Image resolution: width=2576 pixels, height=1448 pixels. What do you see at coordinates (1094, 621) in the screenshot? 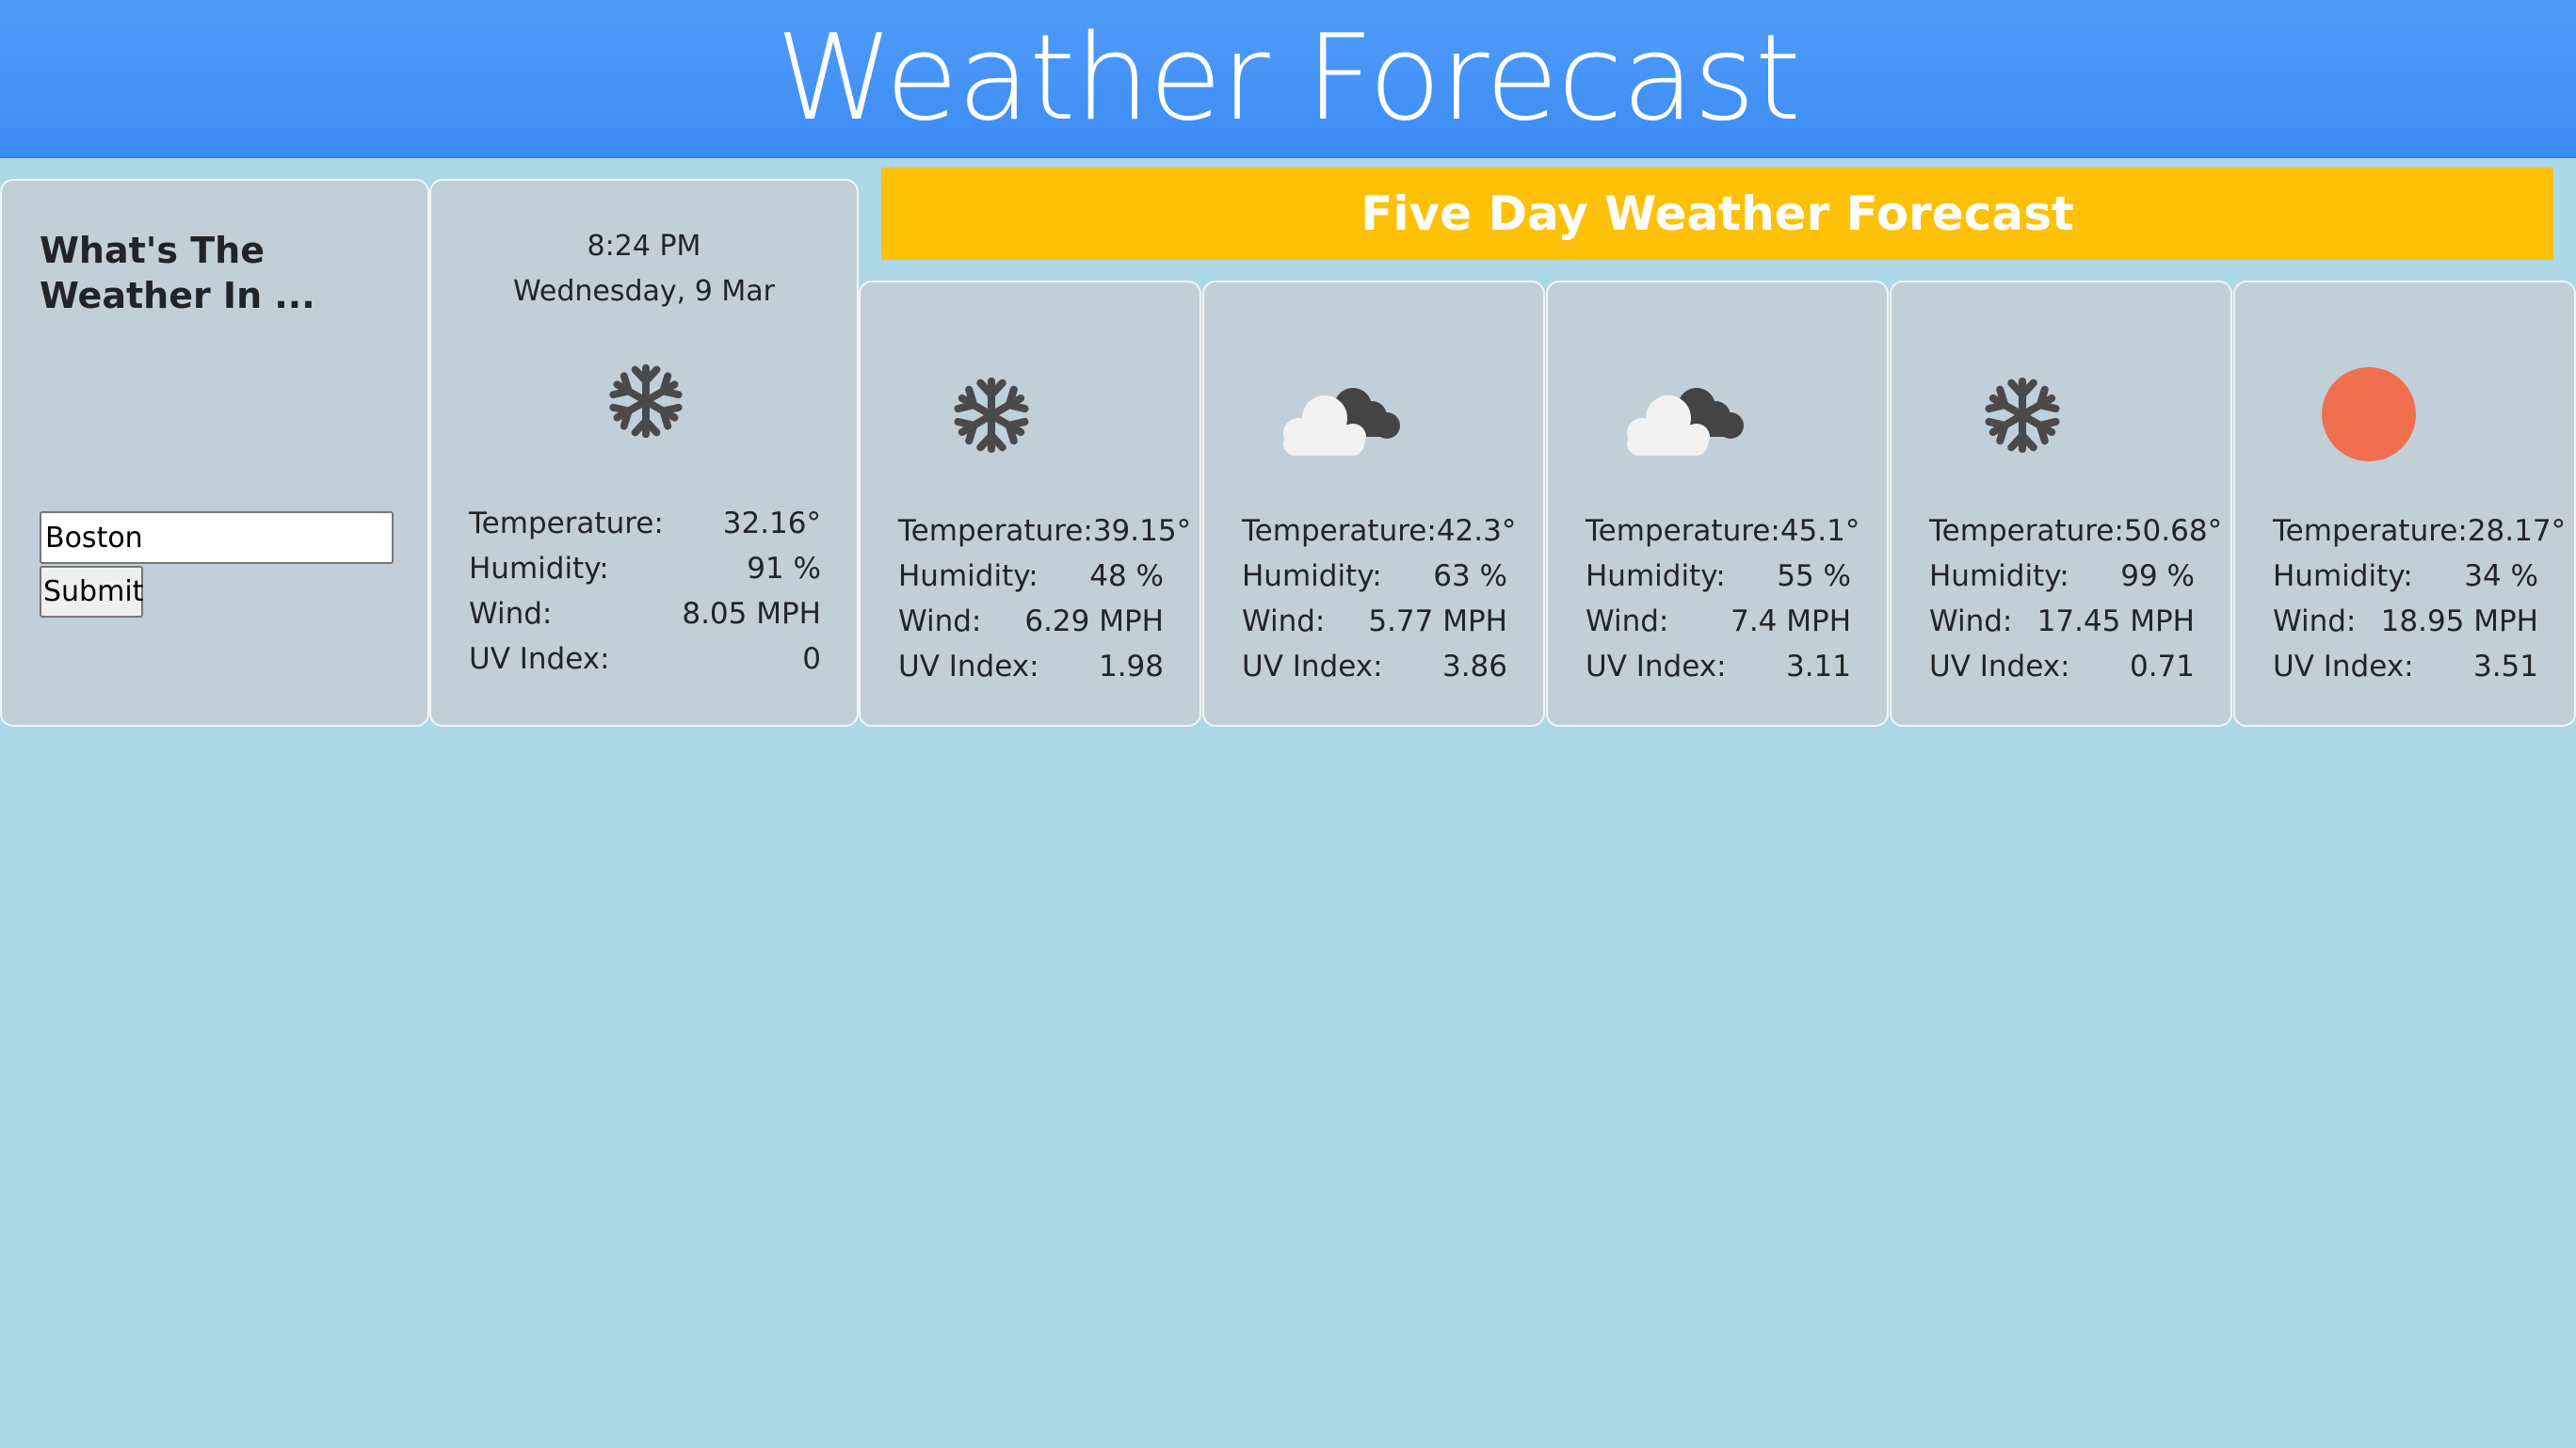
I see `wind-value: 6.29 MPH` at bounding box center [1094, 621].